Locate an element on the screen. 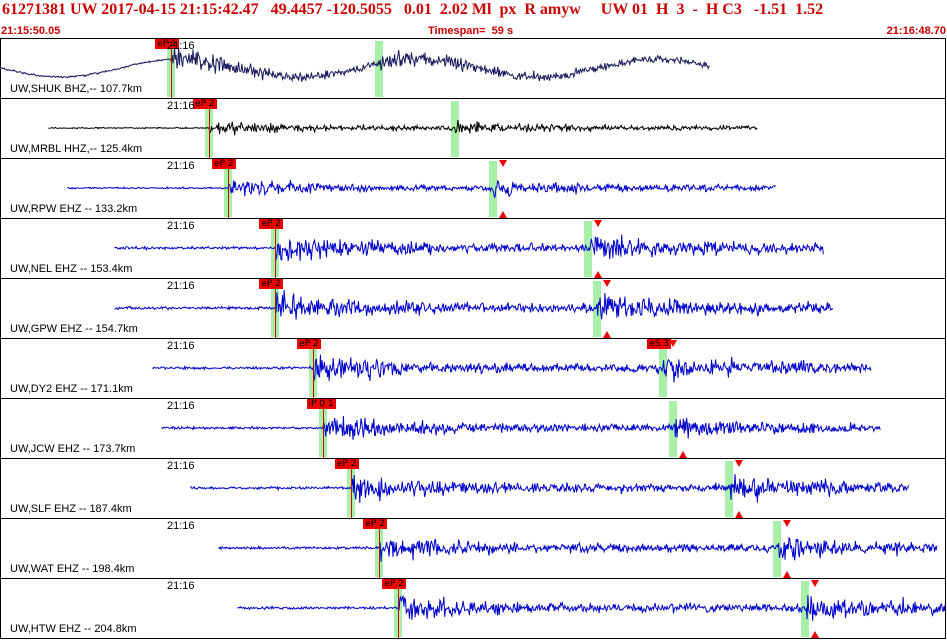 The width and height of the screenshot is (947, 640). station-label: UW,RPW EHZ -- 133.2km is located at coordinates (74, 209).